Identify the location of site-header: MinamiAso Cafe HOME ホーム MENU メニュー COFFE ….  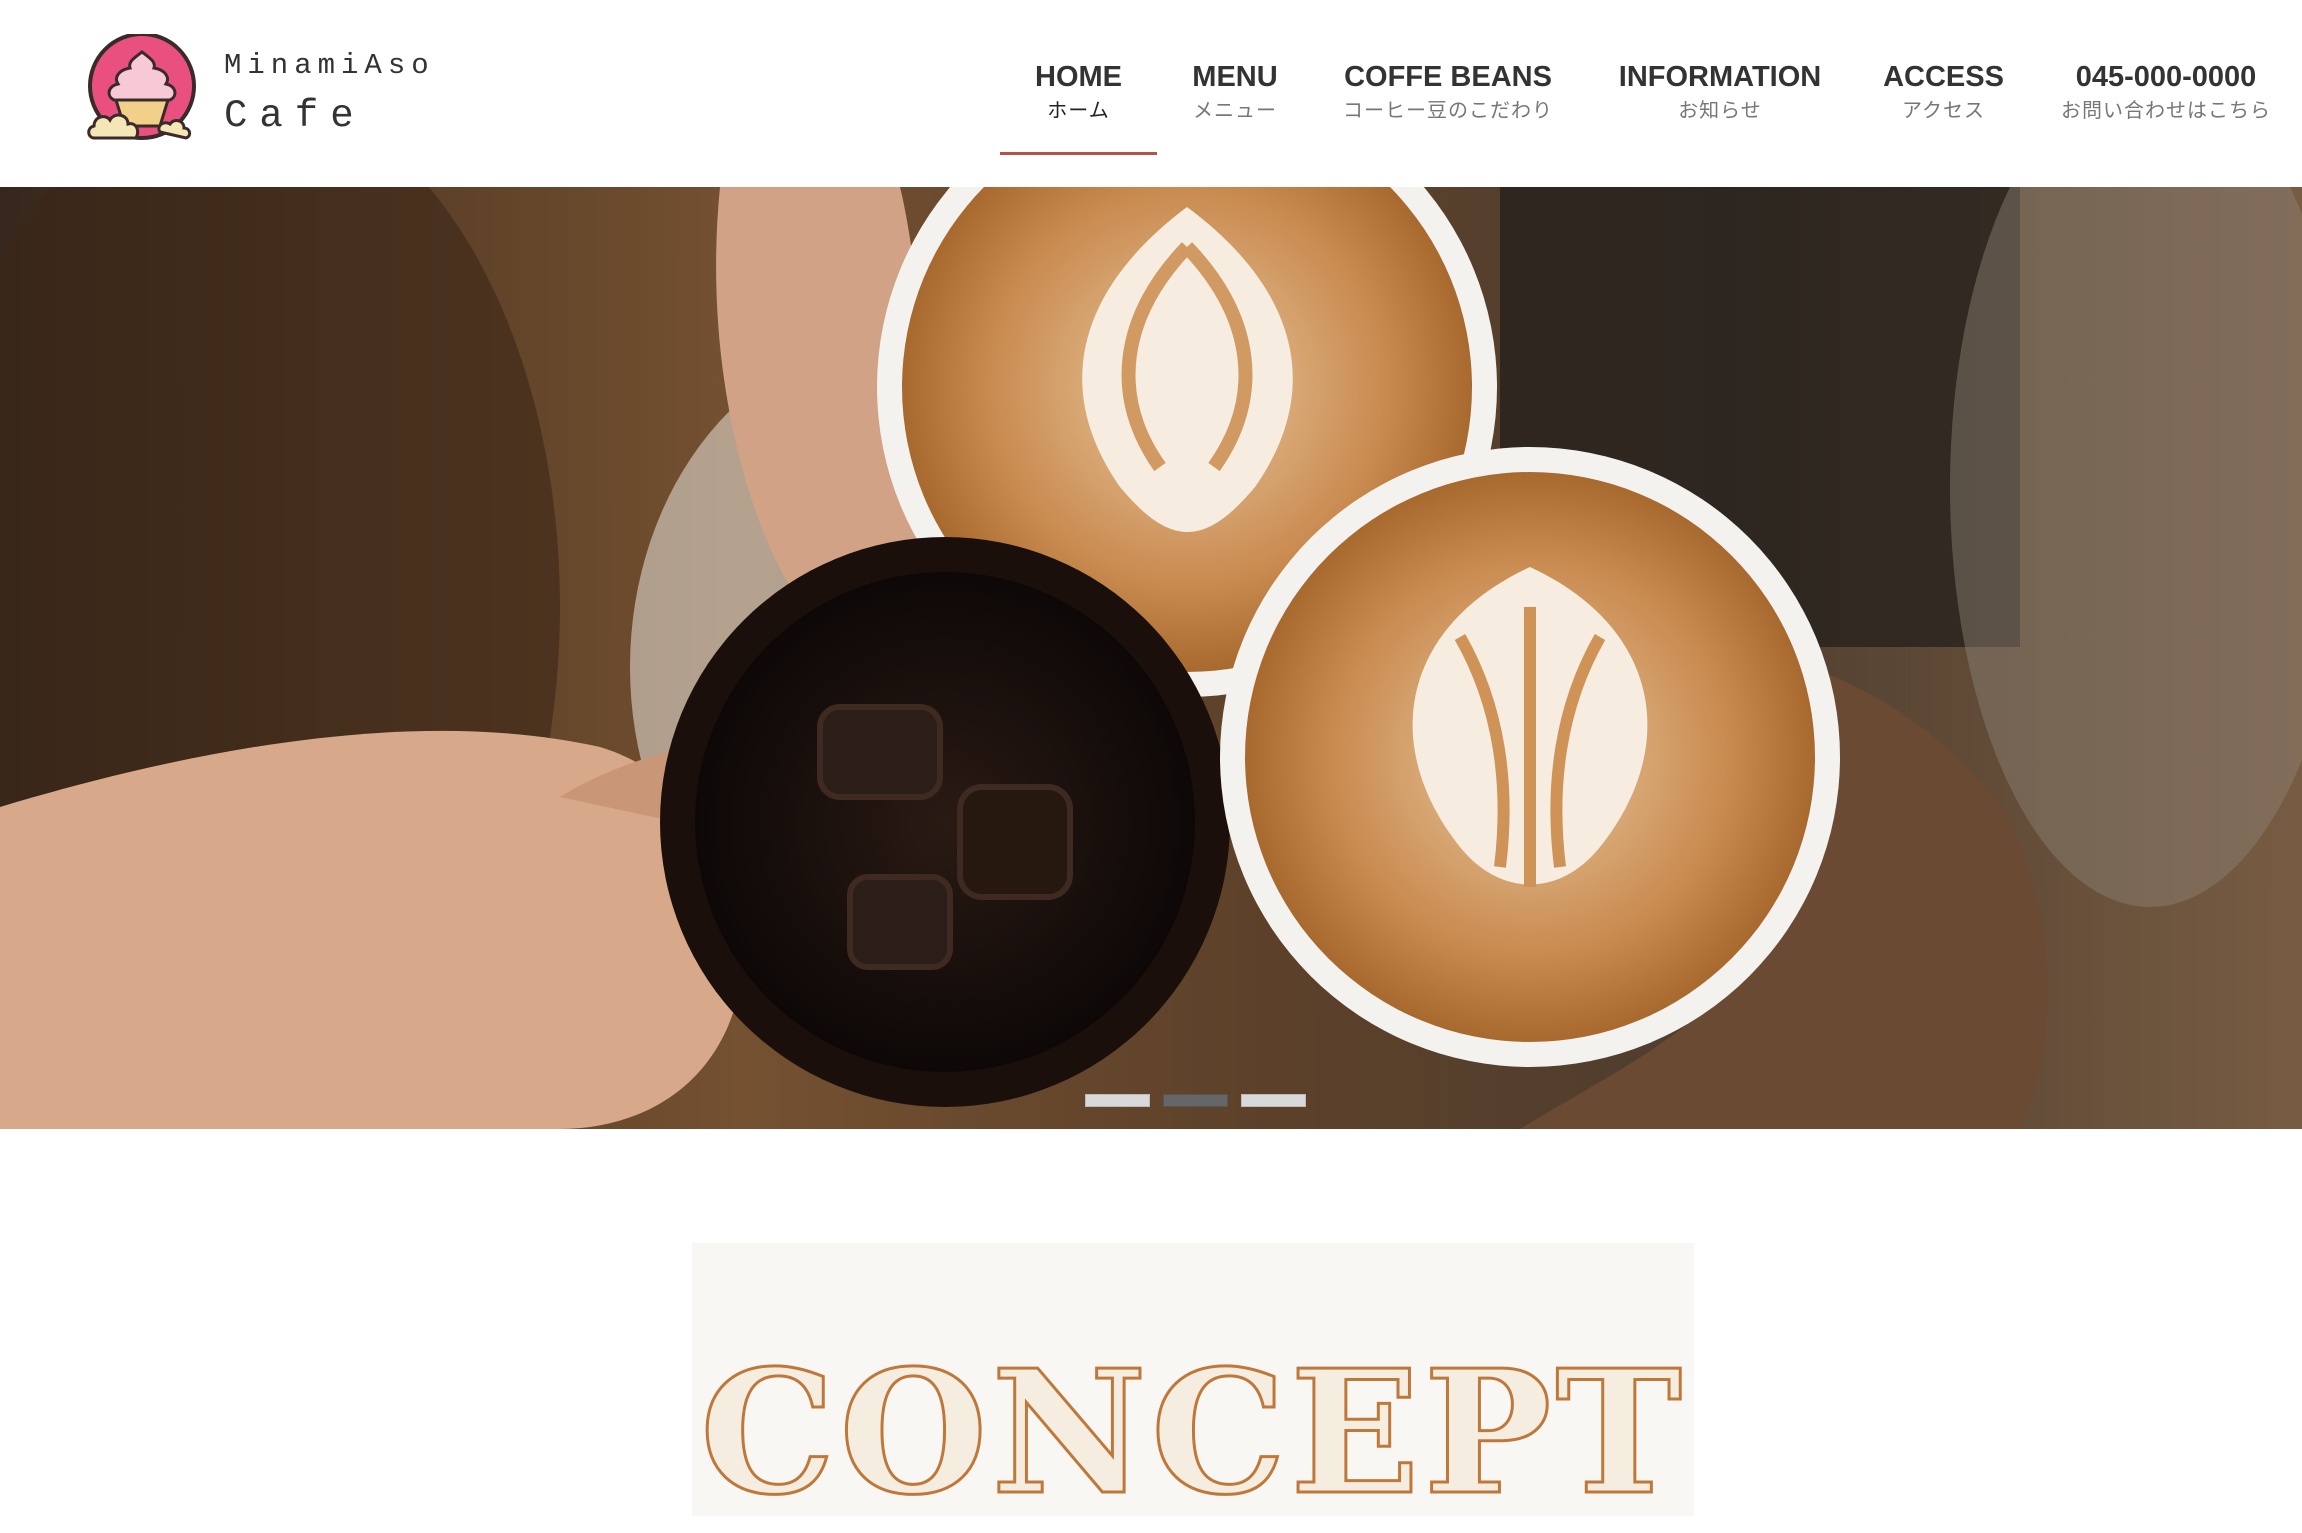
(1151, 93).